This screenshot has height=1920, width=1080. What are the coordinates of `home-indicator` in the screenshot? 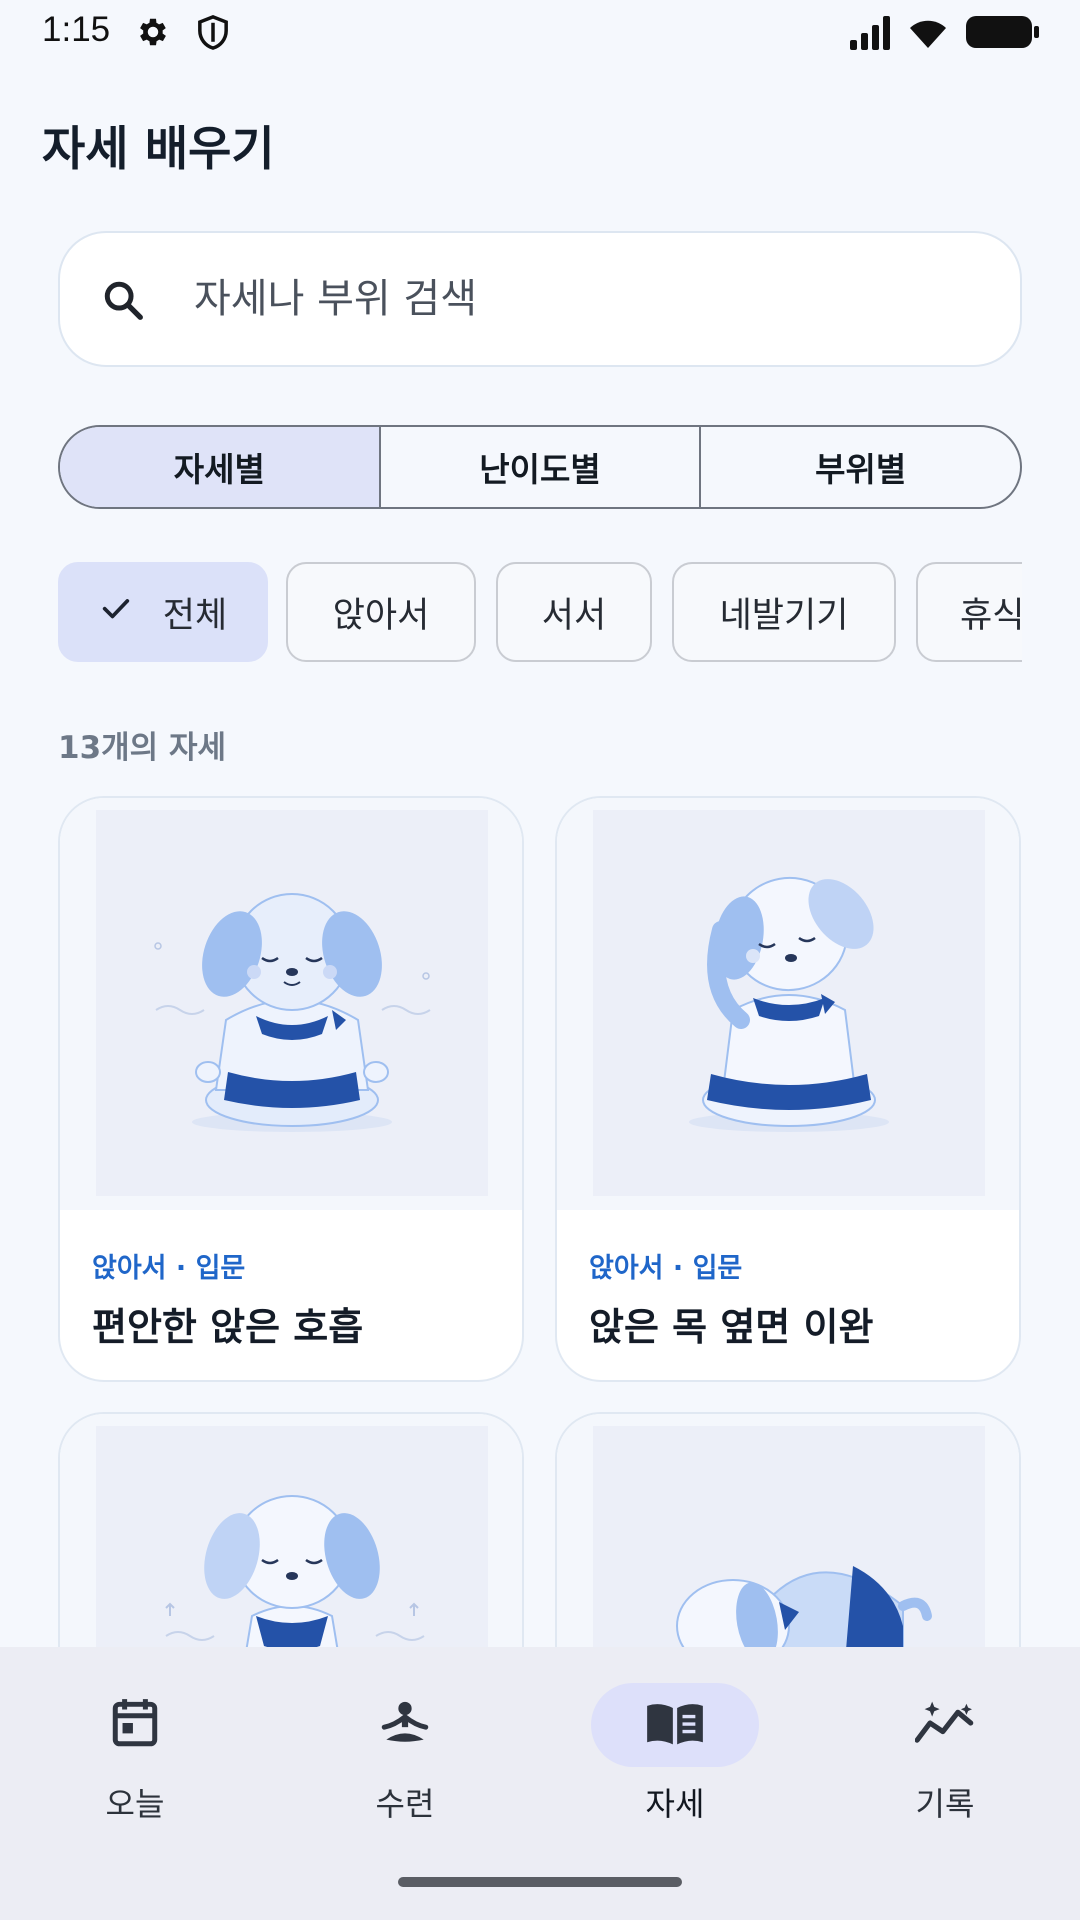 It's located at (540, 1882).